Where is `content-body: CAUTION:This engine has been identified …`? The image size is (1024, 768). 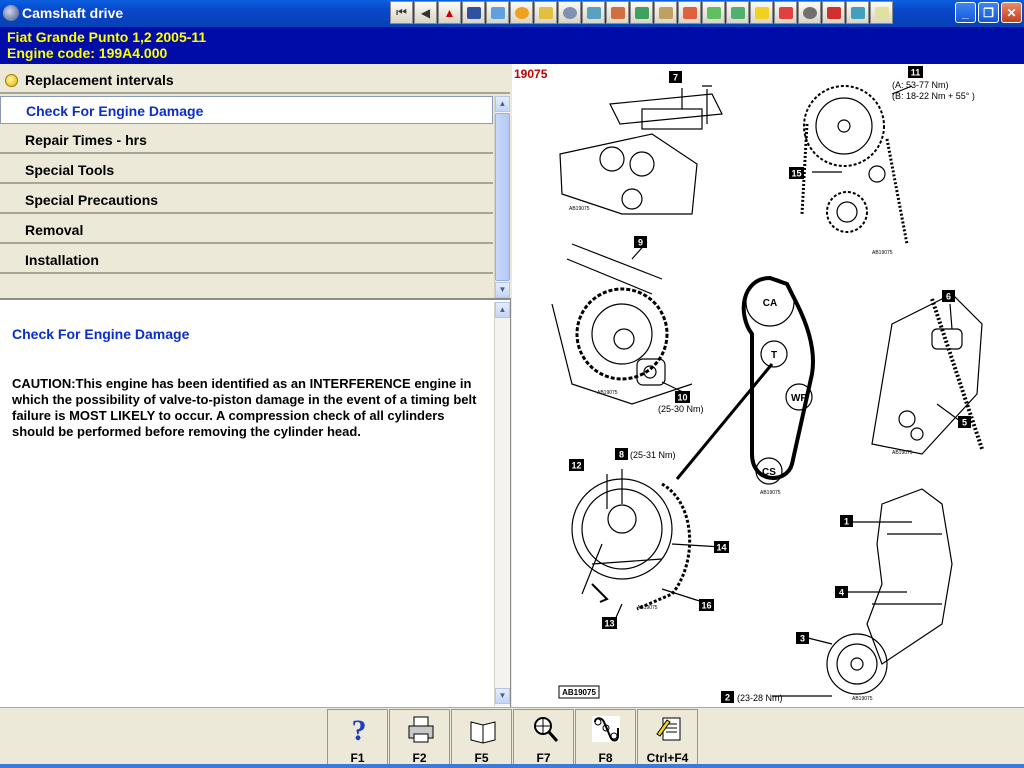
content-body: CAUTION:This engine has been identified … is located at coordinates (244, 407).